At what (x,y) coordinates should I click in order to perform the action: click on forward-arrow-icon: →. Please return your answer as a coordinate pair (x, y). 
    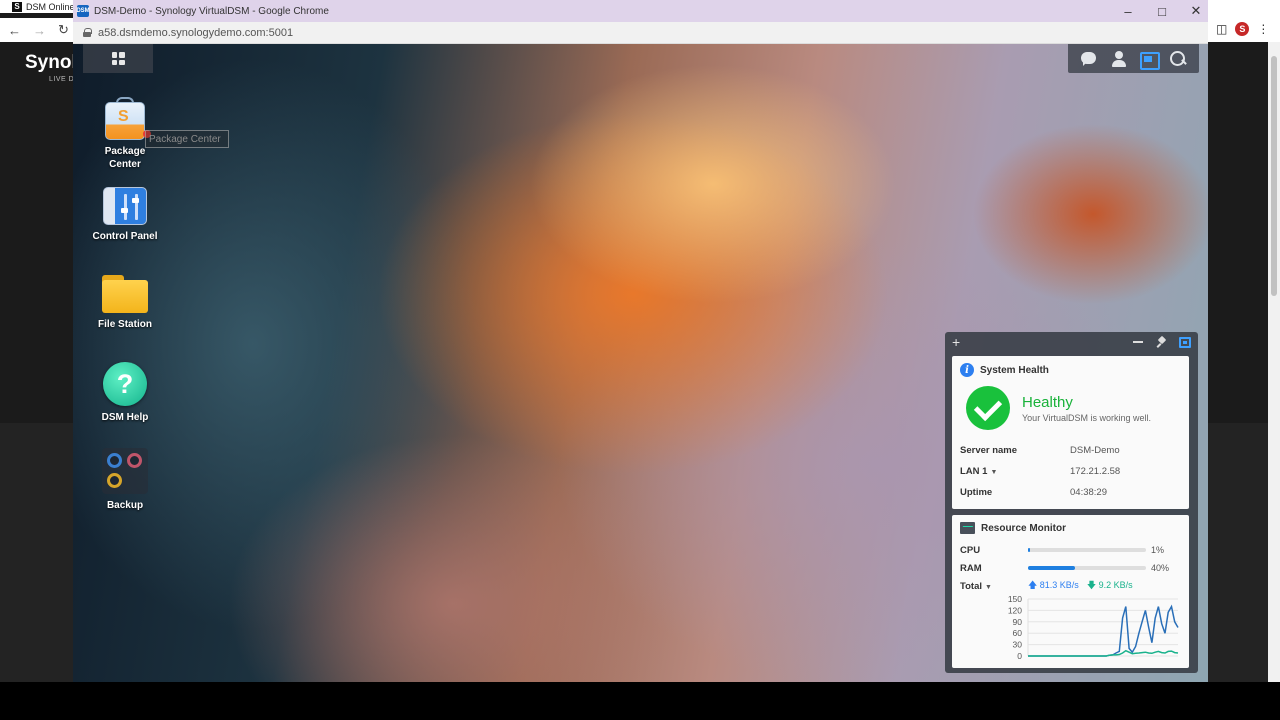
    Looking at the image, I should click on (39, 30).